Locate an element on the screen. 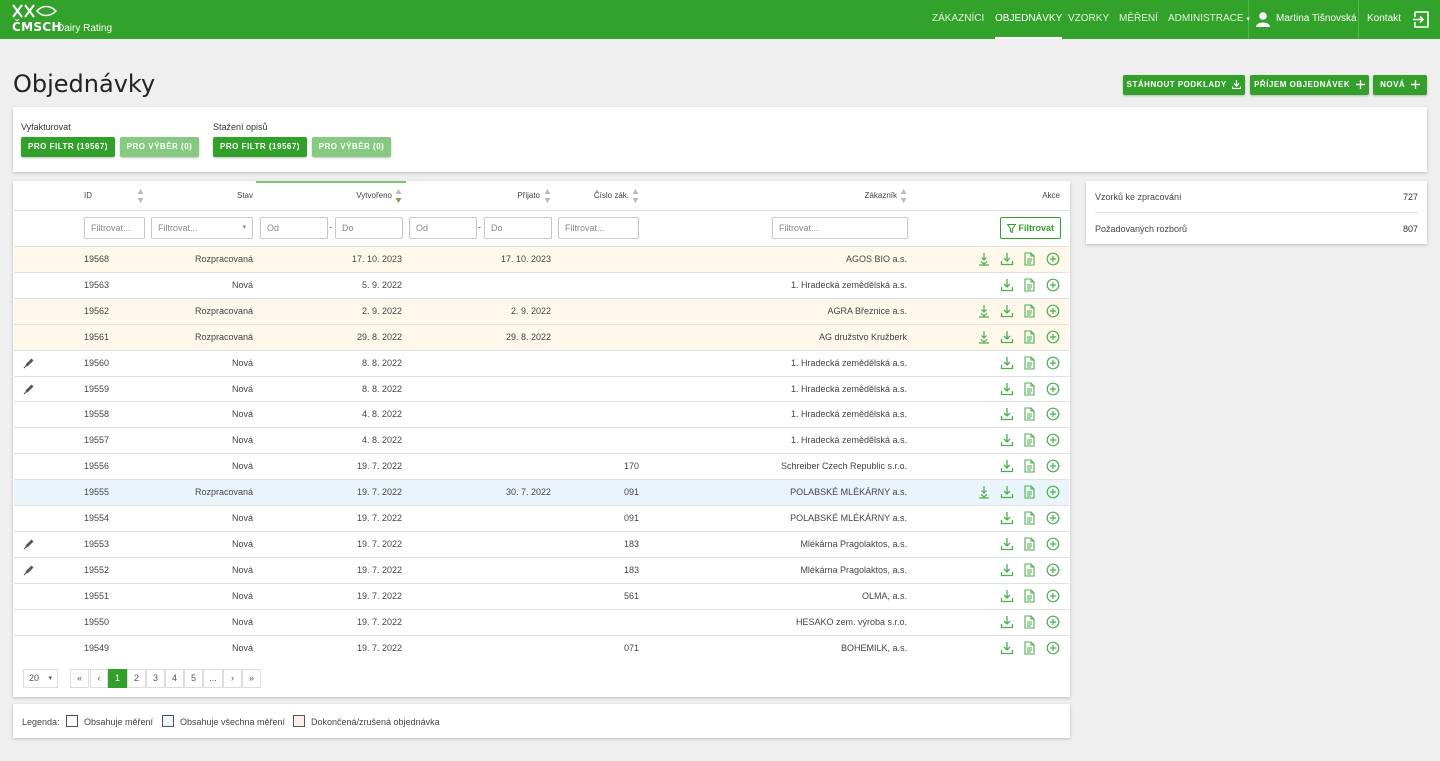 Image resolution: width=1440 pixels, height=761 pixels. nav-contact: Kontakt is located at coordinates (1384, 19).